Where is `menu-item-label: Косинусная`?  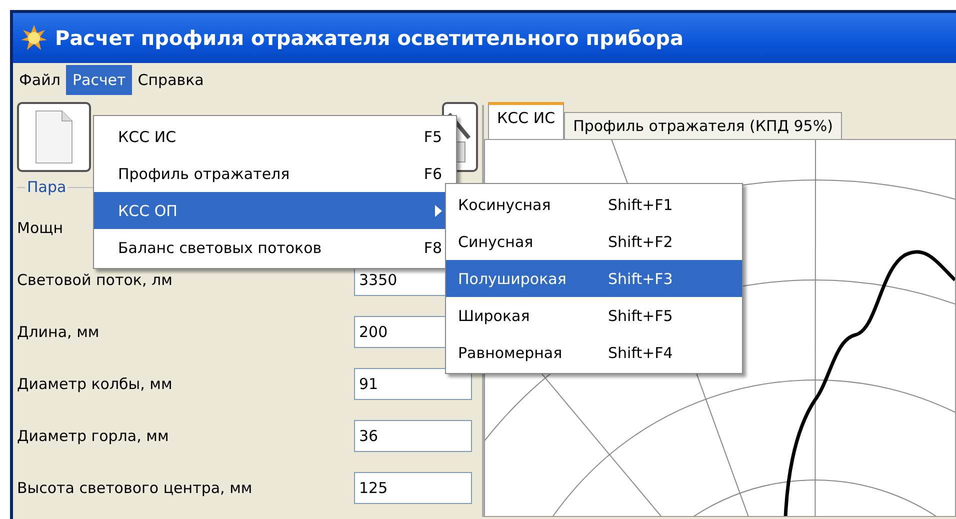 menu-item-label: Косинусная is located at coordinates (505, 205).